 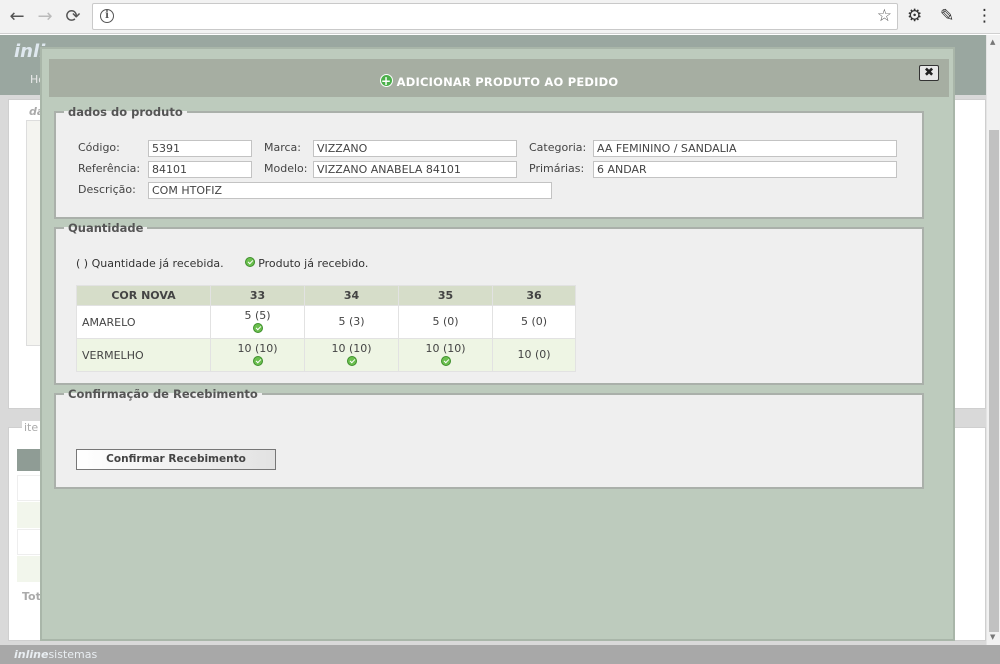 I want to click on codigo-field: 5391, so click(x=200, y=148).